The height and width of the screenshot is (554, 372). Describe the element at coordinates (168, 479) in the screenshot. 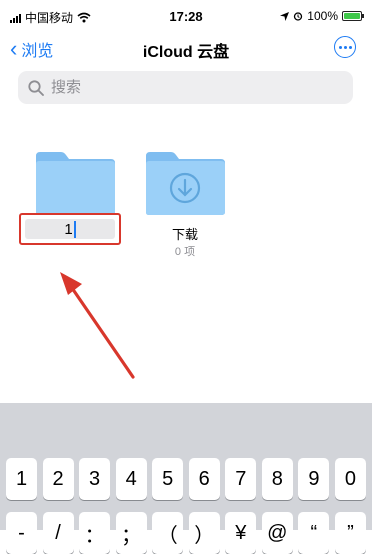

I see `key: 5` at that location.